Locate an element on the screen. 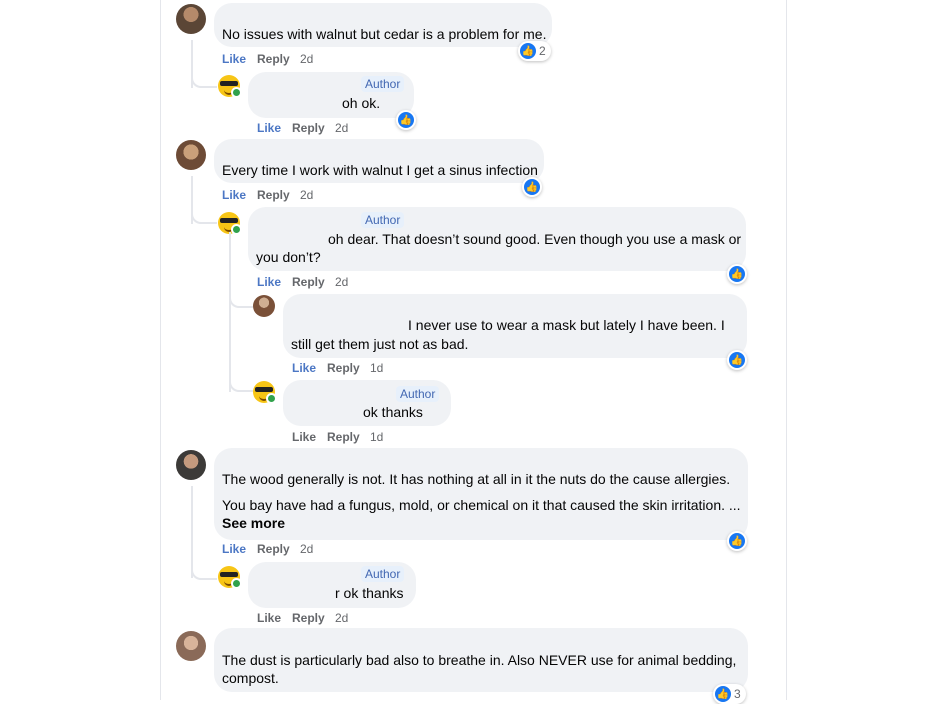 This screenshot has height=704, width=950. reply-text: ok thanks is located at coordinates (393, 412).